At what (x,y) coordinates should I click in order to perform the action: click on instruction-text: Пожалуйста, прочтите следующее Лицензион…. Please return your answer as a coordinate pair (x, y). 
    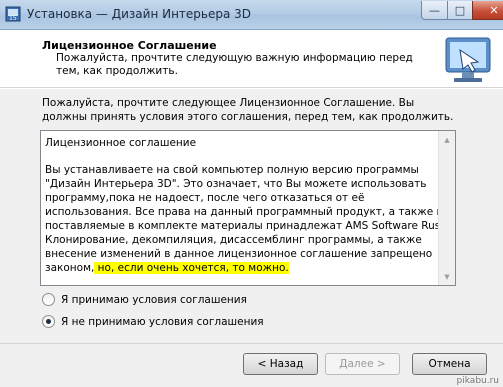
    Looking at the image, I should click on (248, 110).